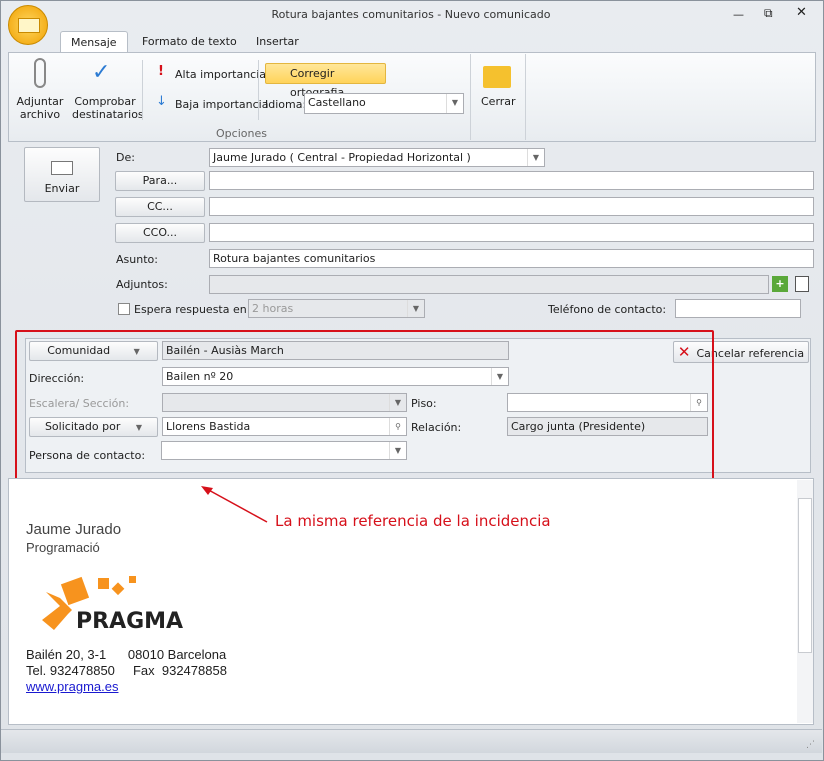  I want to click on minimize-button: —, so click(738, 14).